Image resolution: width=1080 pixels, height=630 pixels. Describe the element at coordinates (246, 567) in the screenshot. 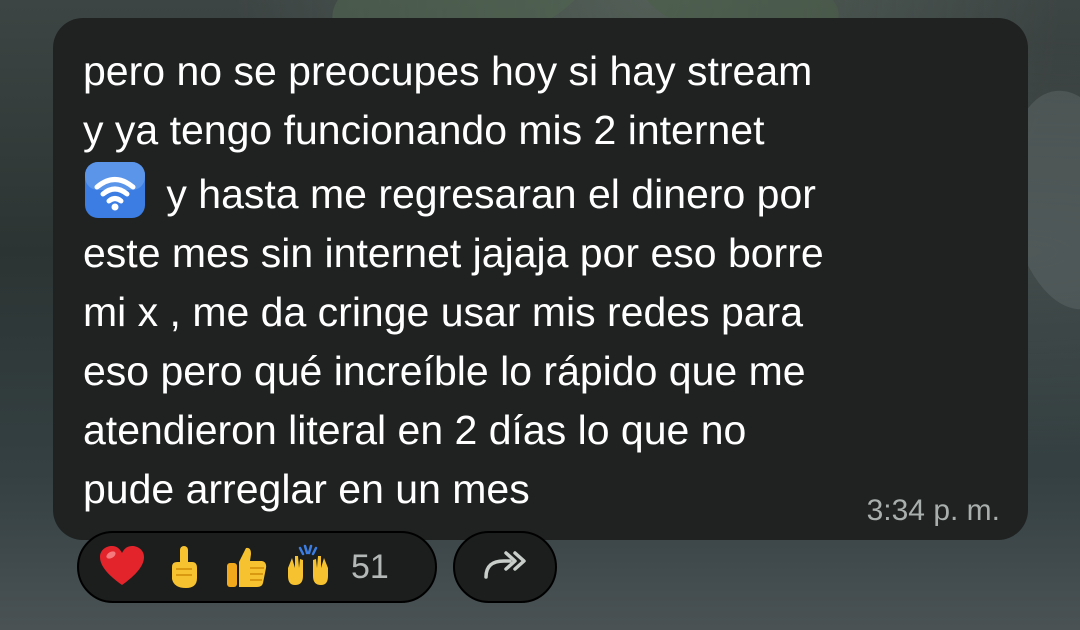

I see `thumbs-up-emoji-icon` at that location.